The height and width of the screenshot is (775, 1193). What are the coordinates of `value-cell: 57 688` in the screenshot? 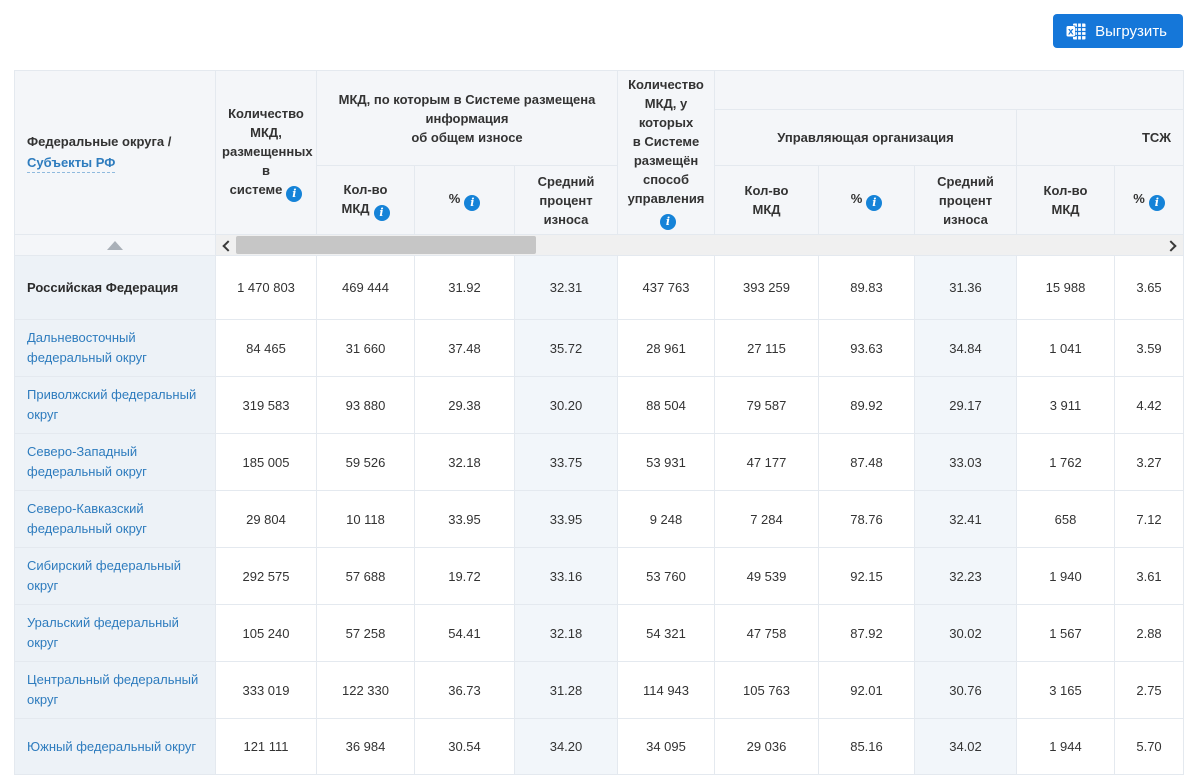 It's located at (365, 576).